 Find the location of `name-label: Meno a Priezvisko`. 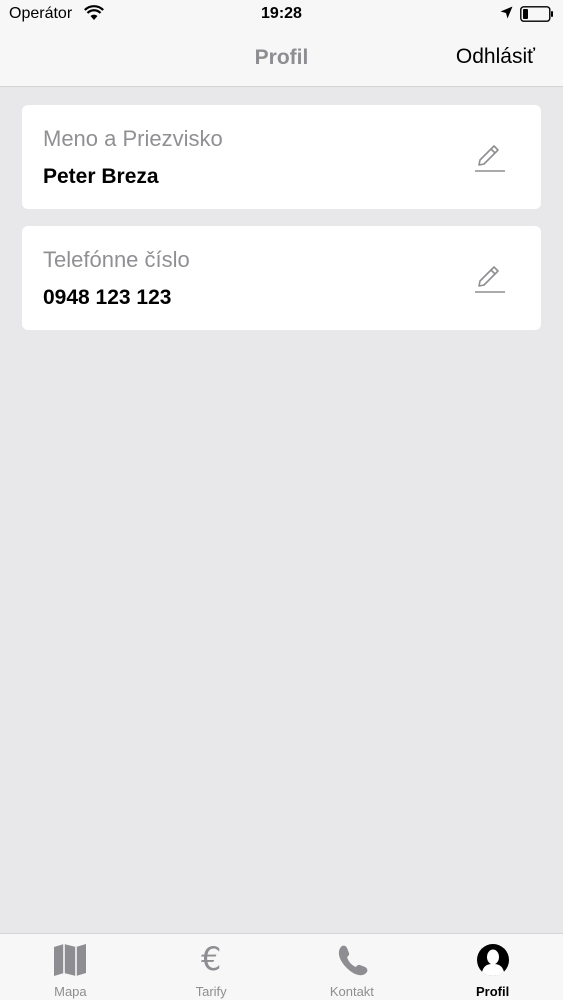

name-label: Meno a Priezvisko is located at coordinates (133, 138).